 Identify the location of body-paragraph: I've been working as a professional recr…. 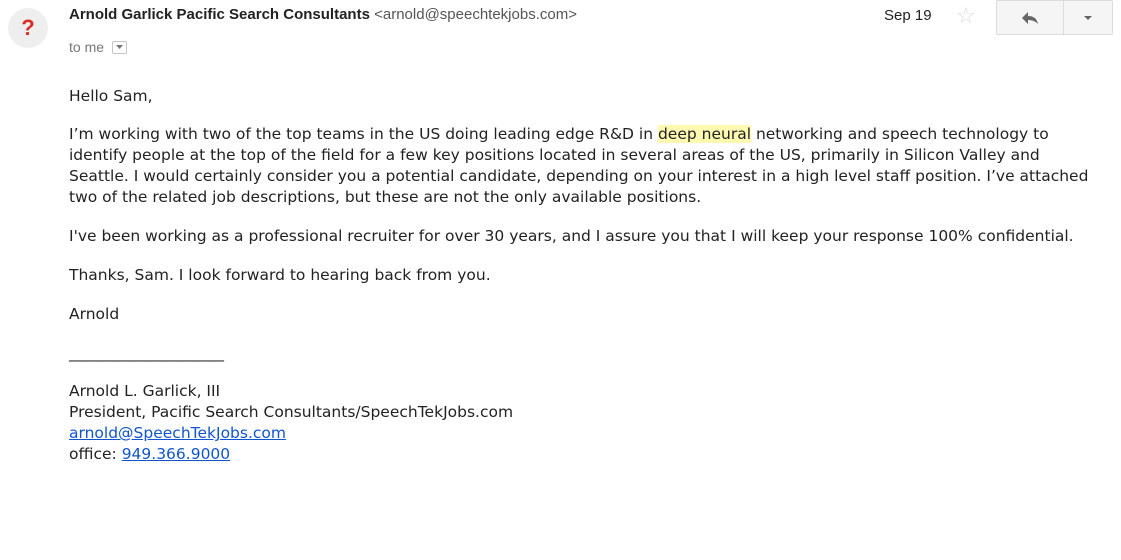
(571, 236).